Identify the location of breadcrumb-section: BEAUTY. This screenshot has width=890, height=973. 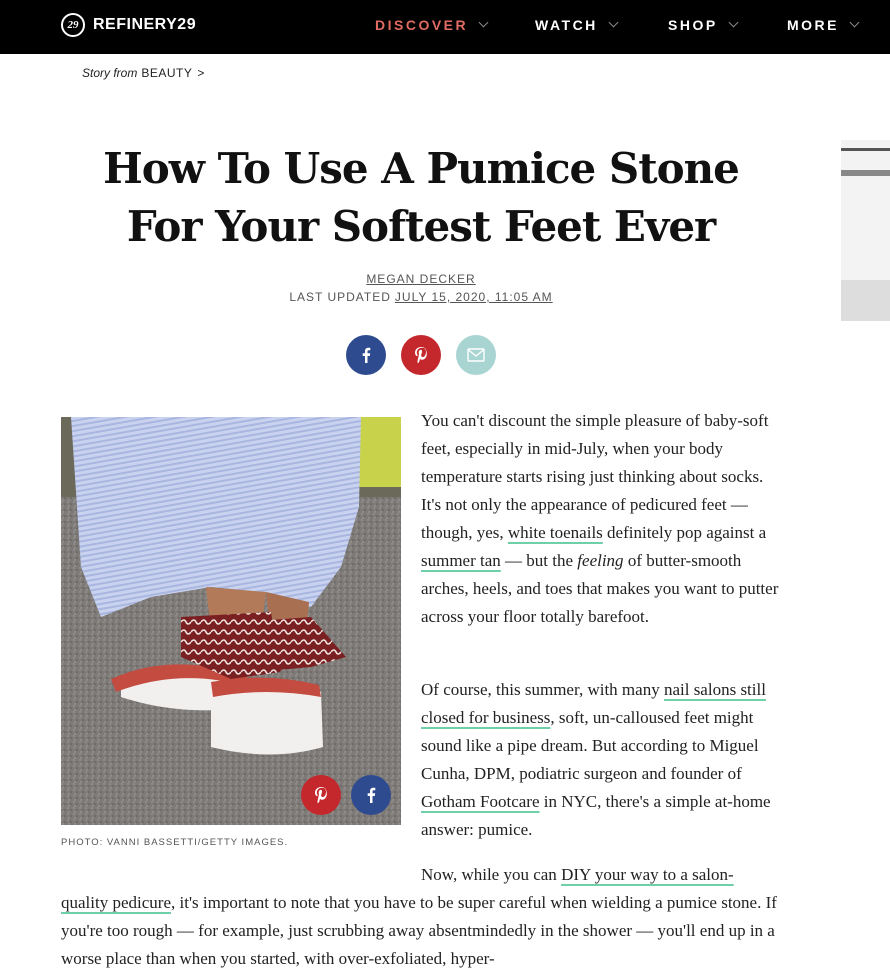
(166, 73).